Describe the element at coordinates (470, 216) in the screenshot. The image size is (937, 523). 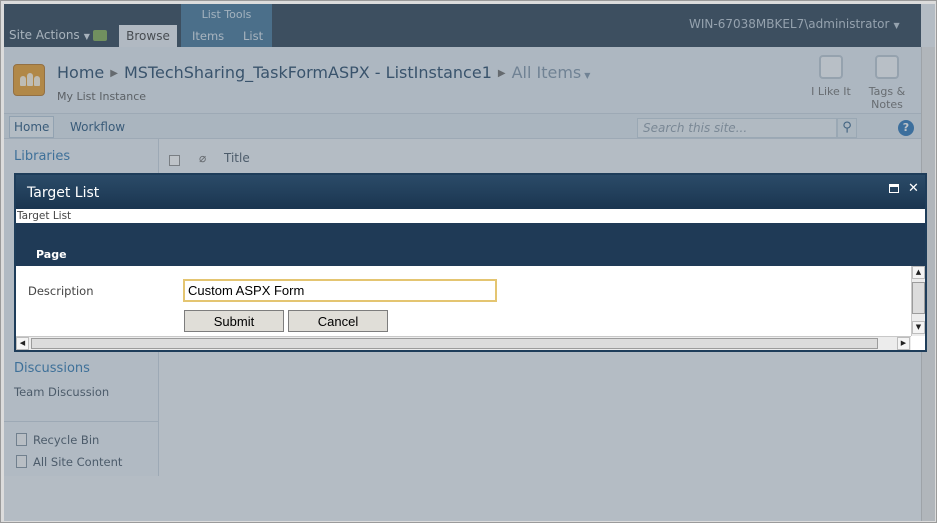
I see `dialog-page-title: Target List` at that location.